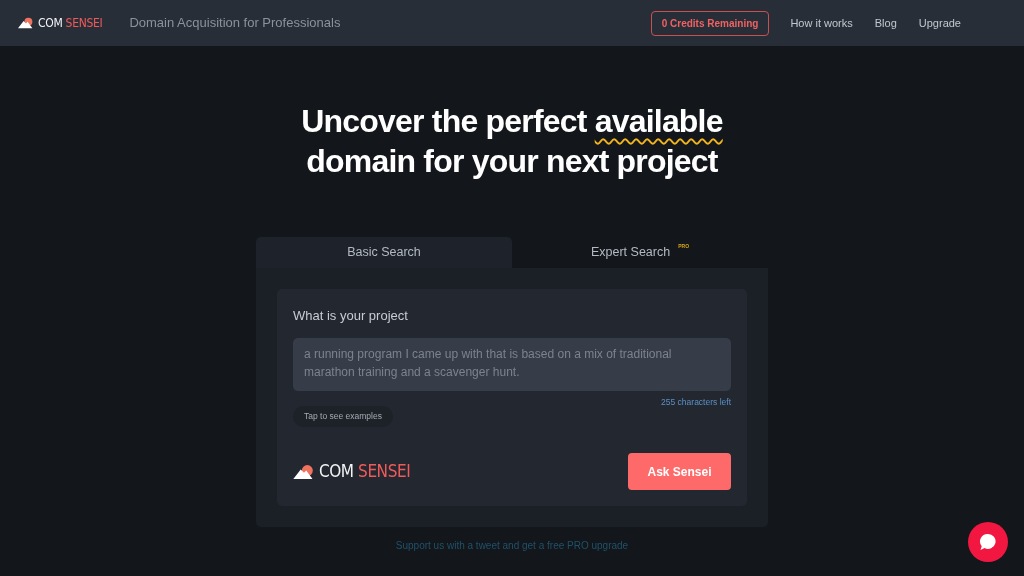 This screenshot has width=1024, height=576. Describe the element at coordinates (710, 23) in the screenshot. I see `credits-button: 0 Credits Remaining` at that location.